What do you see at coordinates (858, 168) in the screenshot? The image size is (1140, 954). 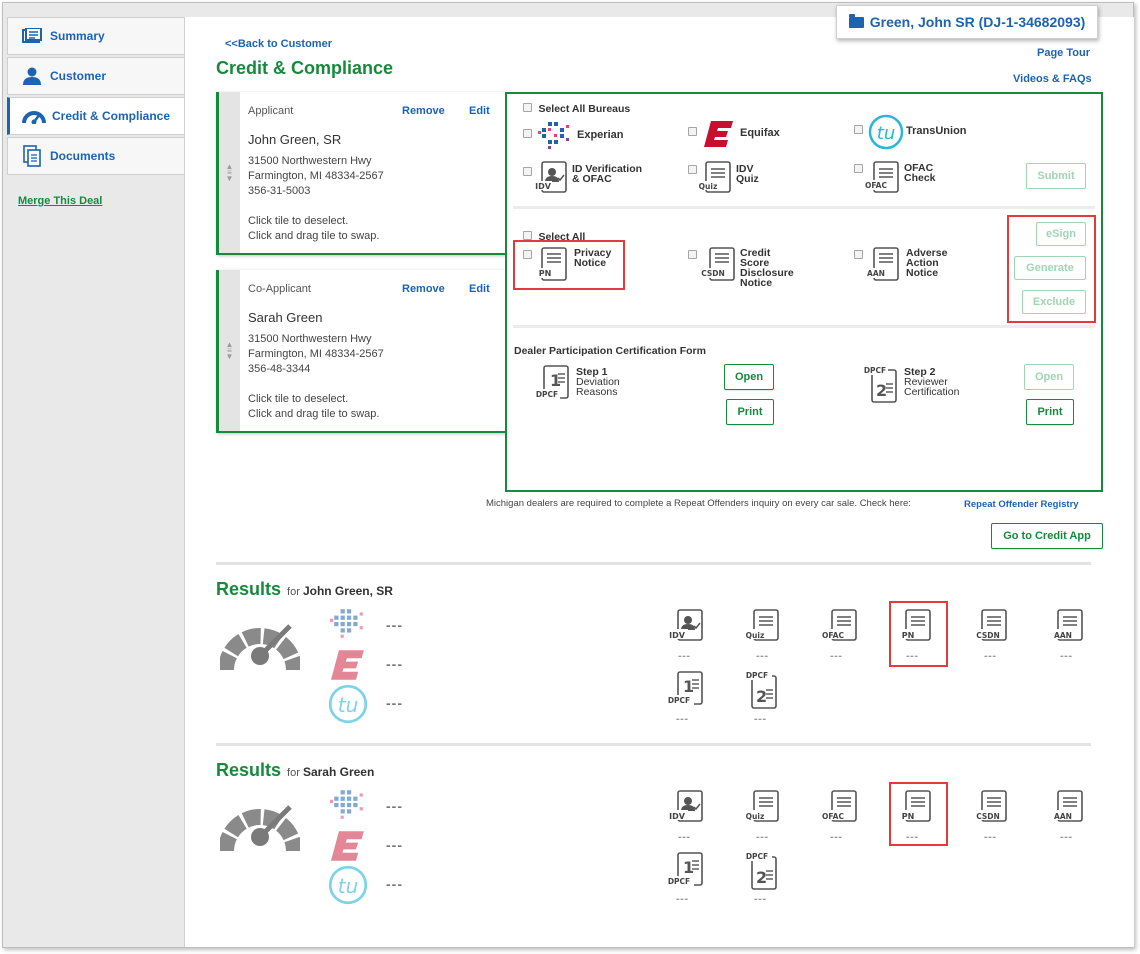 I see `ofac-checkbox` at bounding box center [858, 168].